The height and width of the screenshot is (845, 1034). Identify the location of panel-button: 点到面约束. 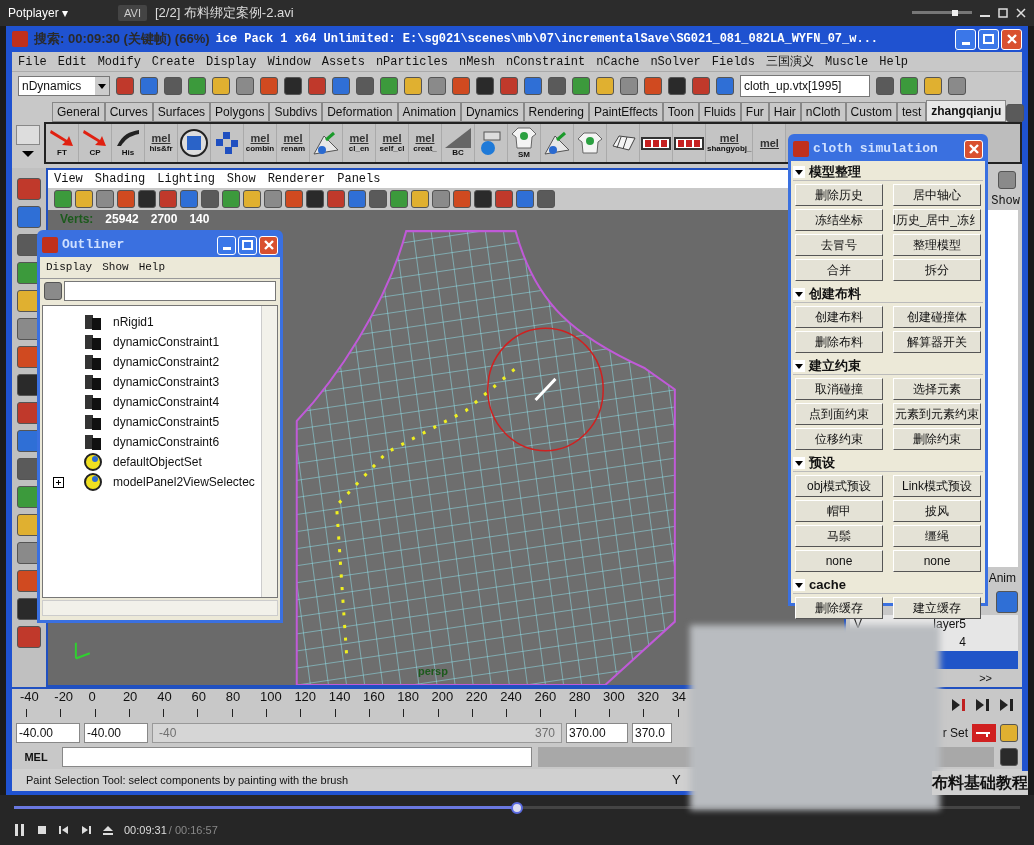
(839, 414).